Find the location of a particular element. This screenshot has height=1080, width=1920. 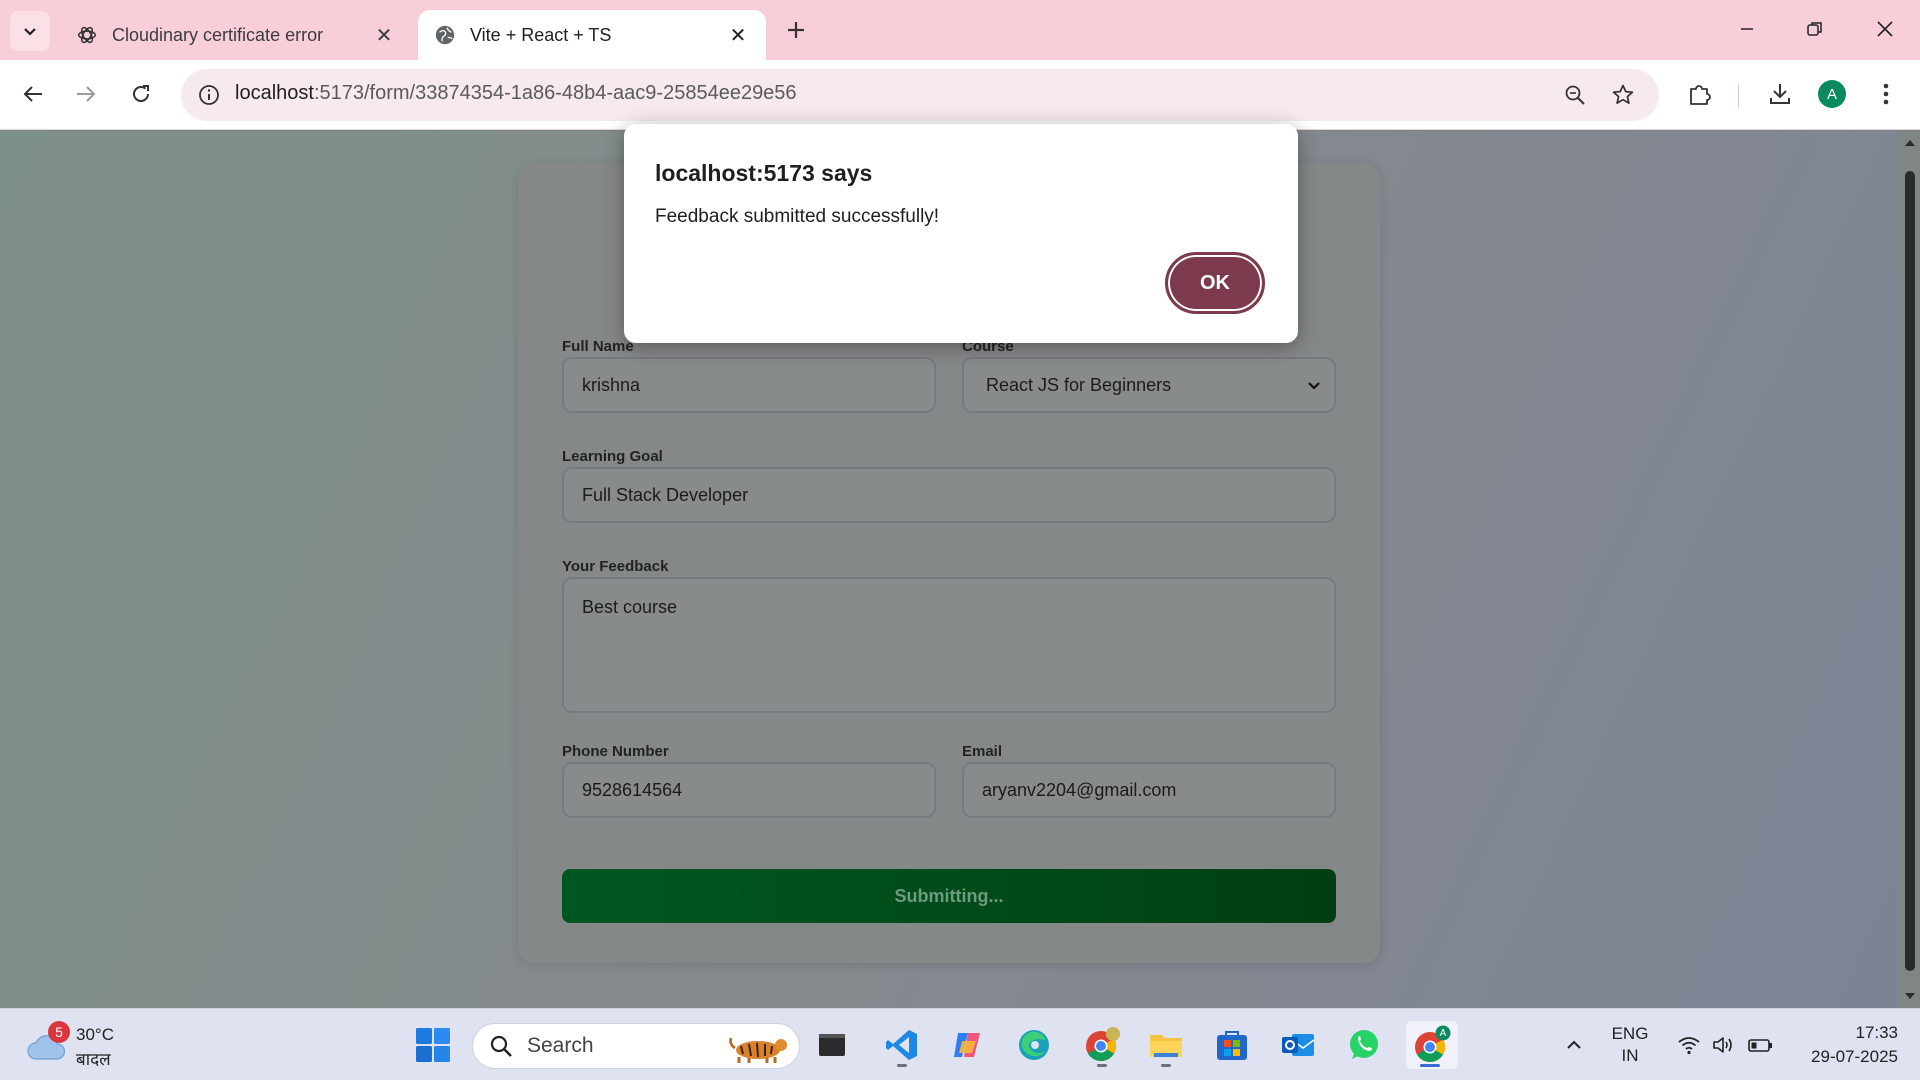

folder-icon is located at coordinates (1166, 1046).